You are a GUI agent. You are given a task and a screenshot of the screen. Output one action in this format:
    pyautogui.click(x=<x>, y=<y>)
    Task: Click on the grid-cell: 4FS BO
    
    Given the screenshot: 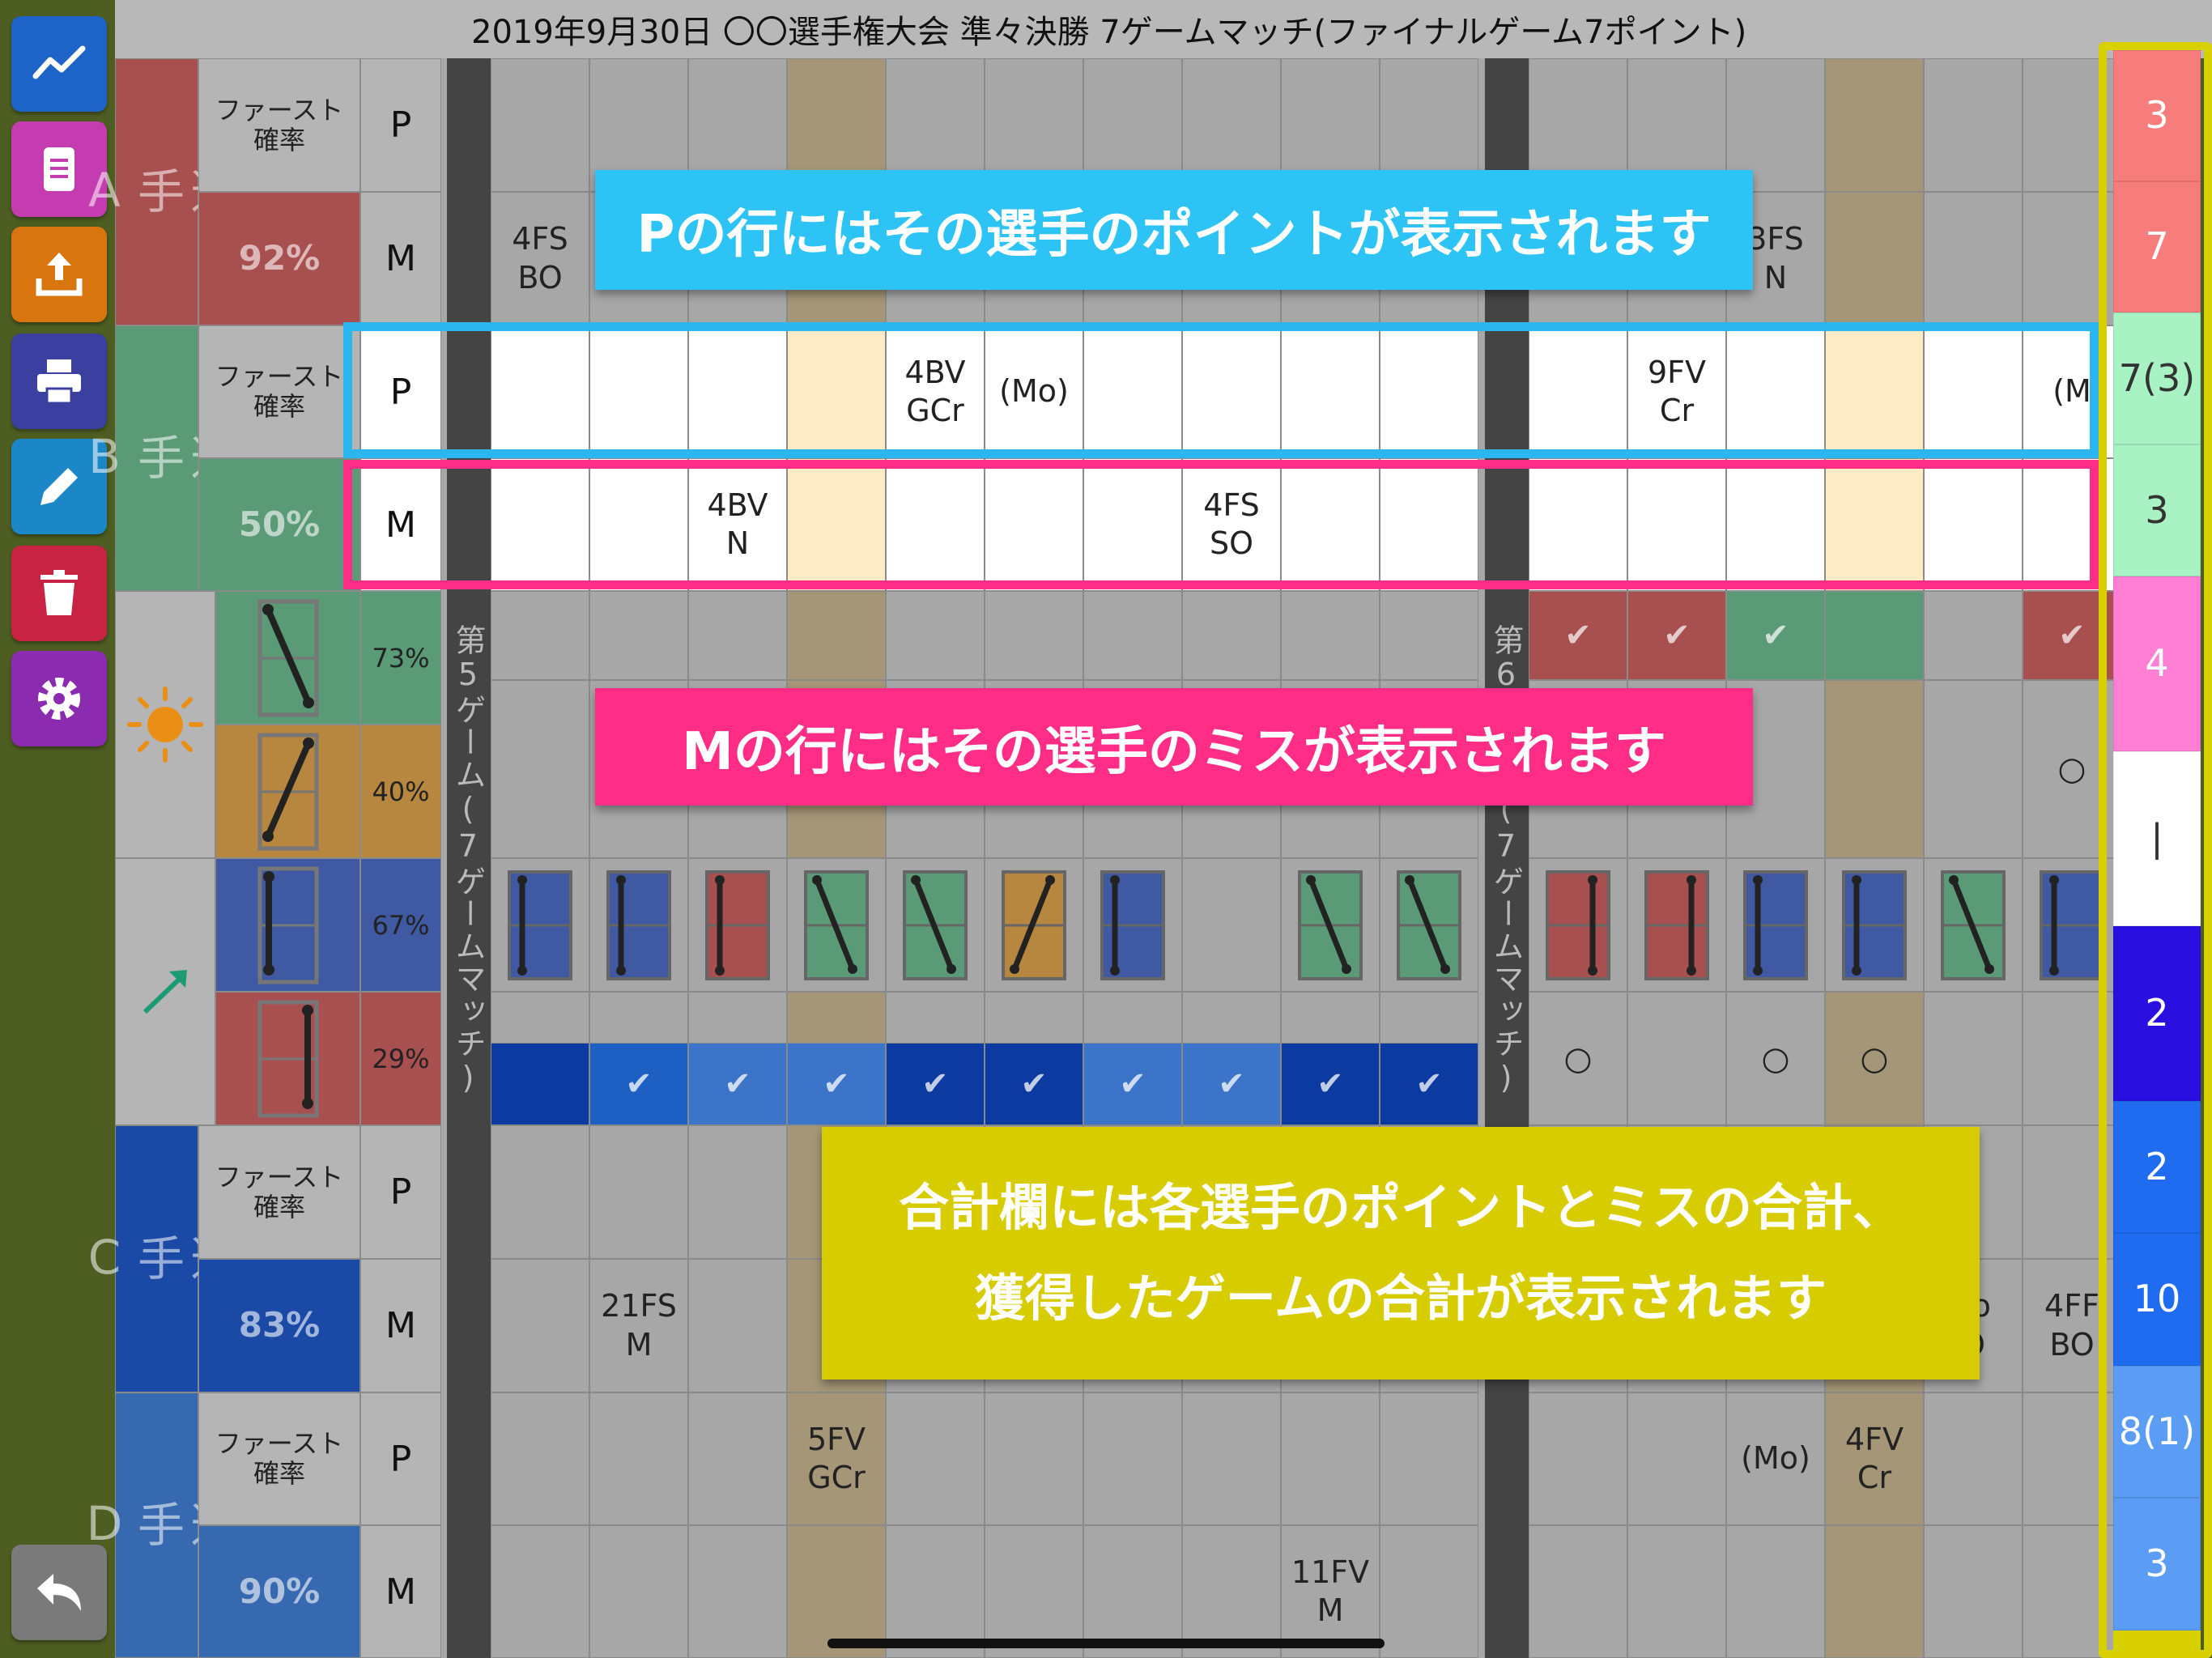 What is the action you would take?
    pyautogui.click(x=540, y=258)
    